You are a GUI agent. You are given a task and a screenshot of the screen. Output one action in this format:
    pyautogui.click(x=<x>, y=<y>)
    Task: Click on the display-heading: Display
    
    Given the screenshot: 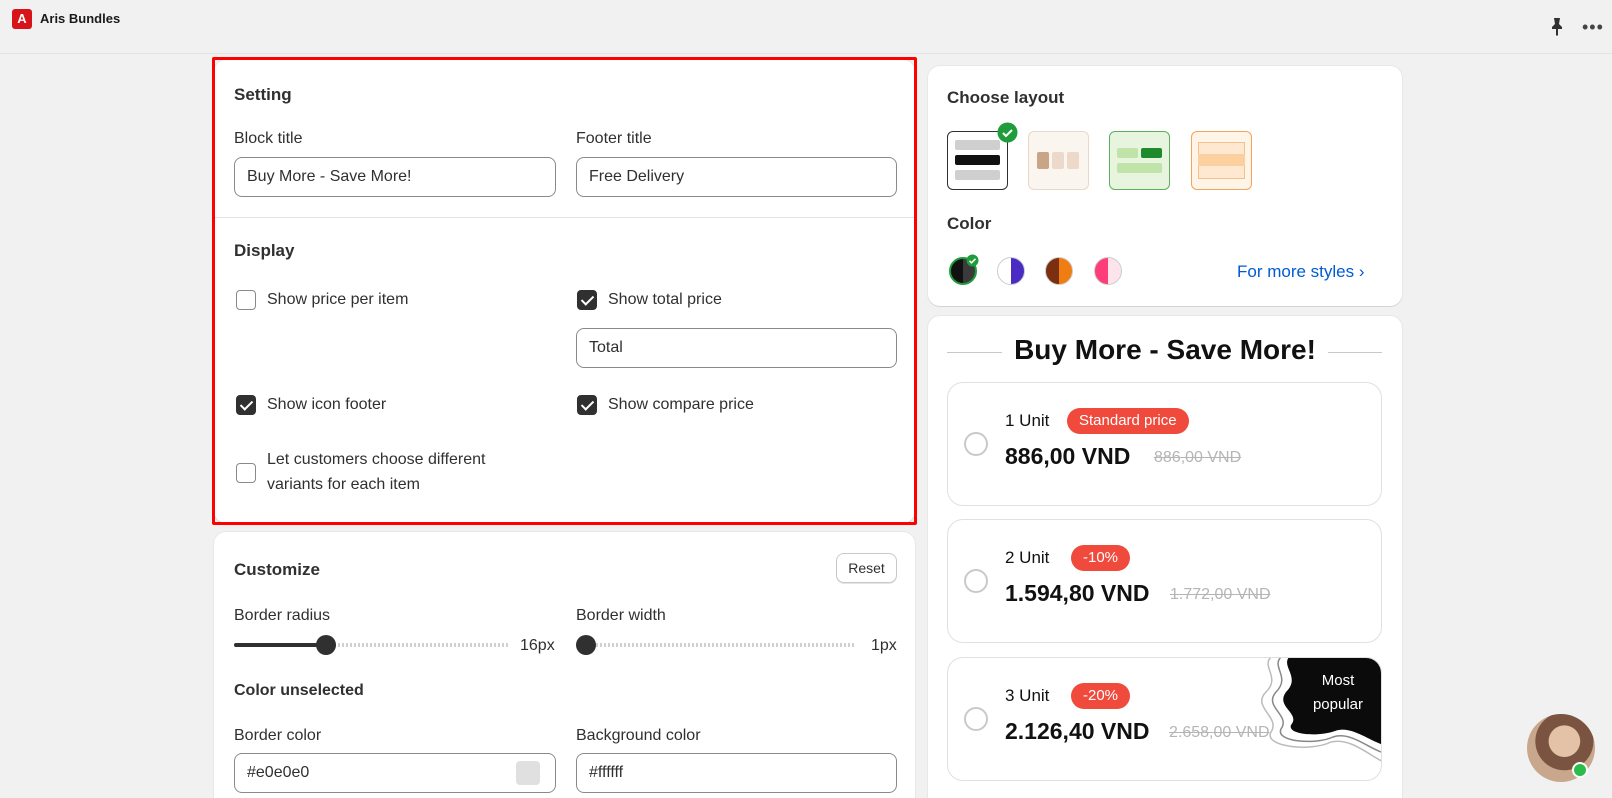 What is the action you would take?
    pyautogui.click(x=264, y=250)
    